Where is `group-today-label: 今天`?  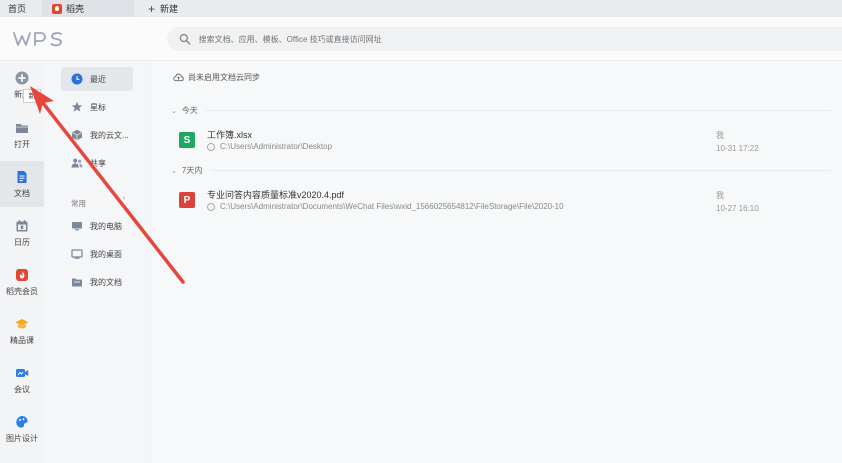
group-today-label: 今天 is located at coordinates (189, 110).